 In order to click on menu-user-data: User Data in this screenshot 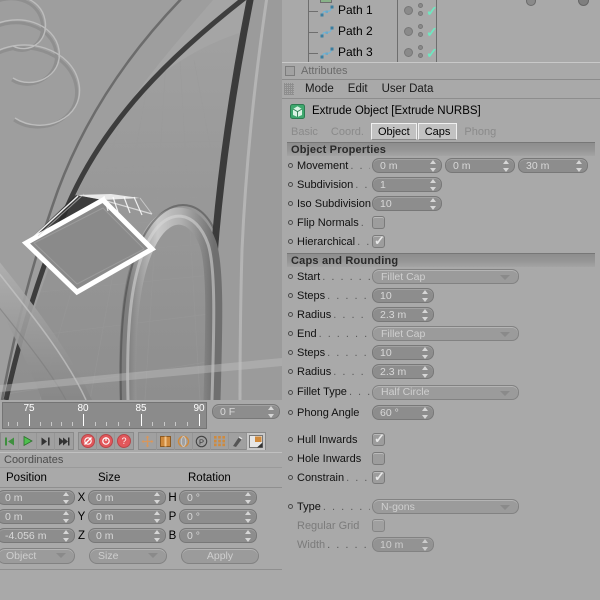, I will do `click(408, 89)`.